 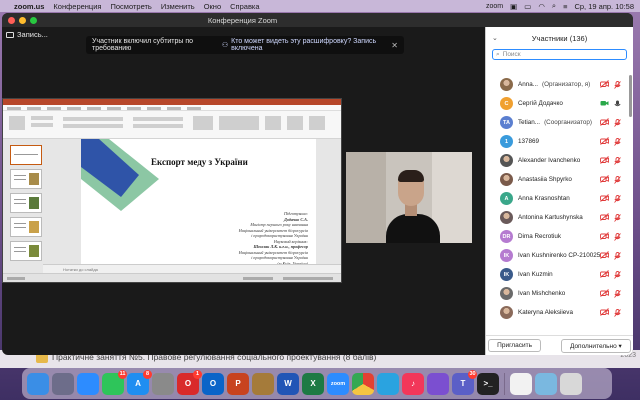 I want to click on document-icon, so click(x=521, y=383).